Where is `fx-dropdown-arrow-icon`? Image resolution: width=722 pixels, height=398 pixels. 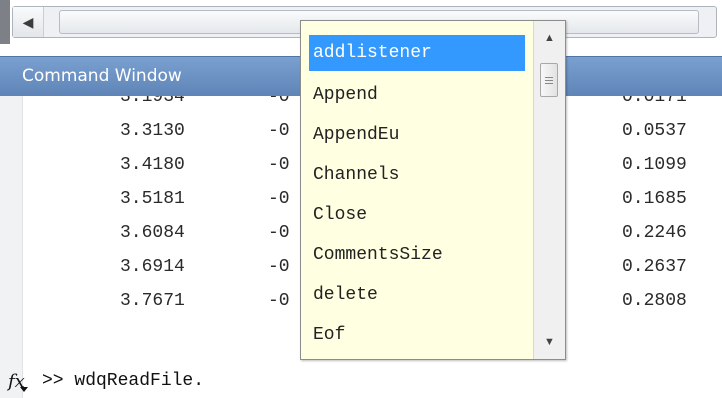 fx-dropdown-arrow-icon is located at coordinates (24, 389).